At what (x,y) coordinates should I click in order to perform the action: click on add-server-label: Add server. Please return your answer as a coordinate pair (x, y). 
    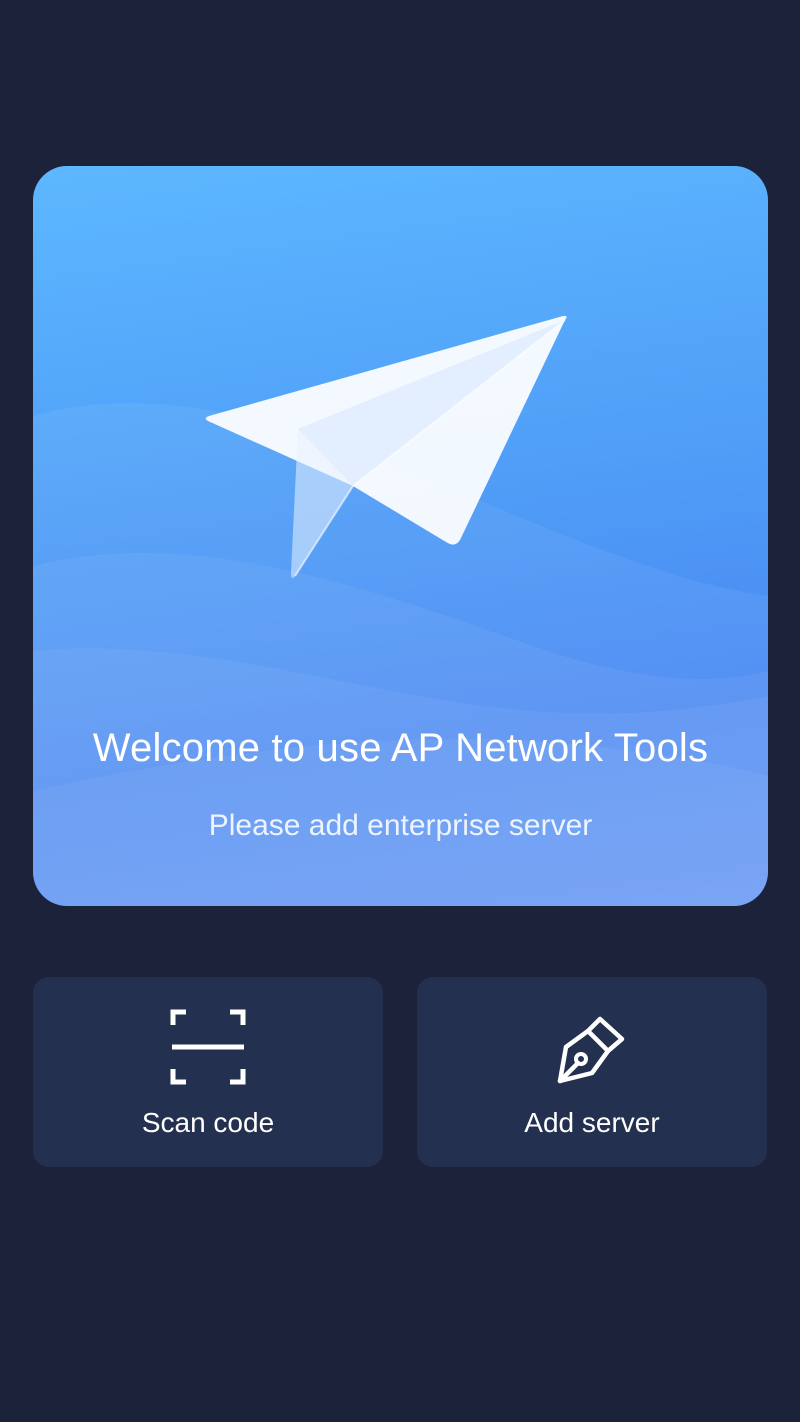
    Looking at the image, I should click on (592, 1122).